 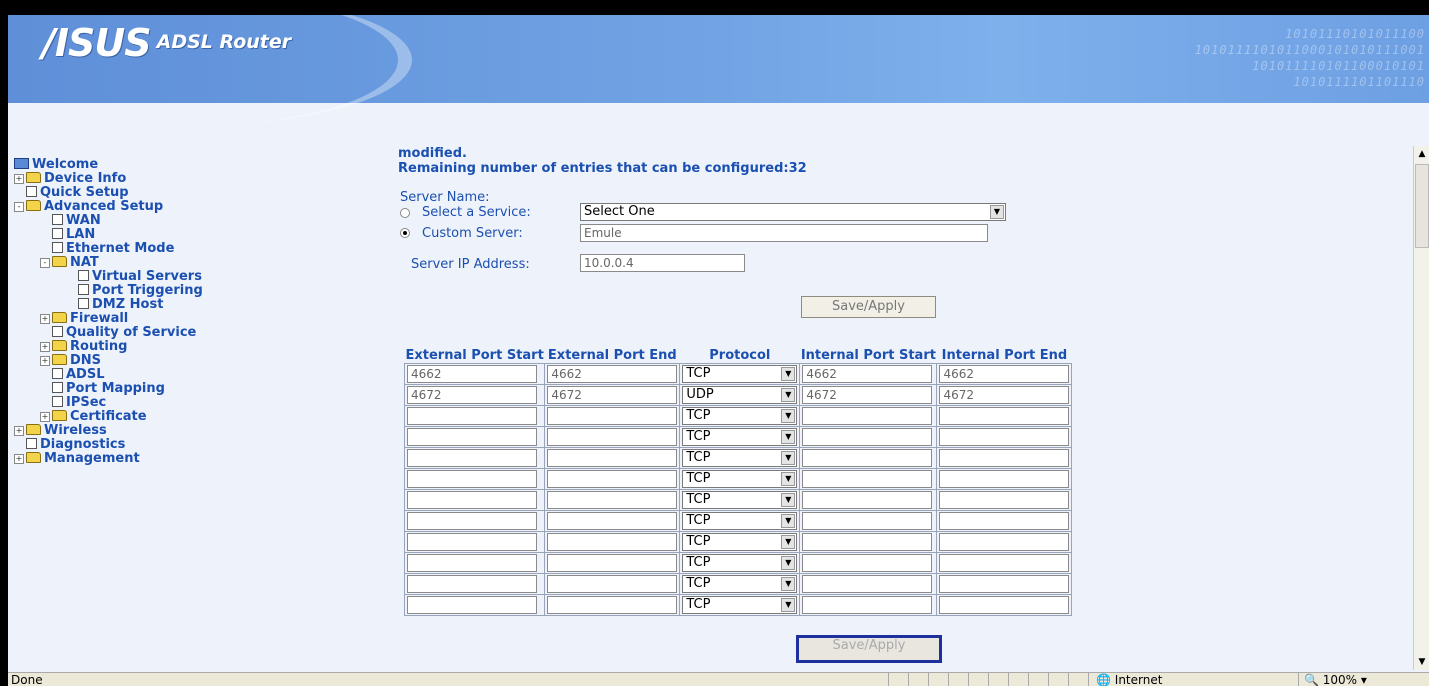 What do you see at coordinates (199, 361) in the screenshot?
I see `nav-item: + DNS` at bounding box center [199, 361].